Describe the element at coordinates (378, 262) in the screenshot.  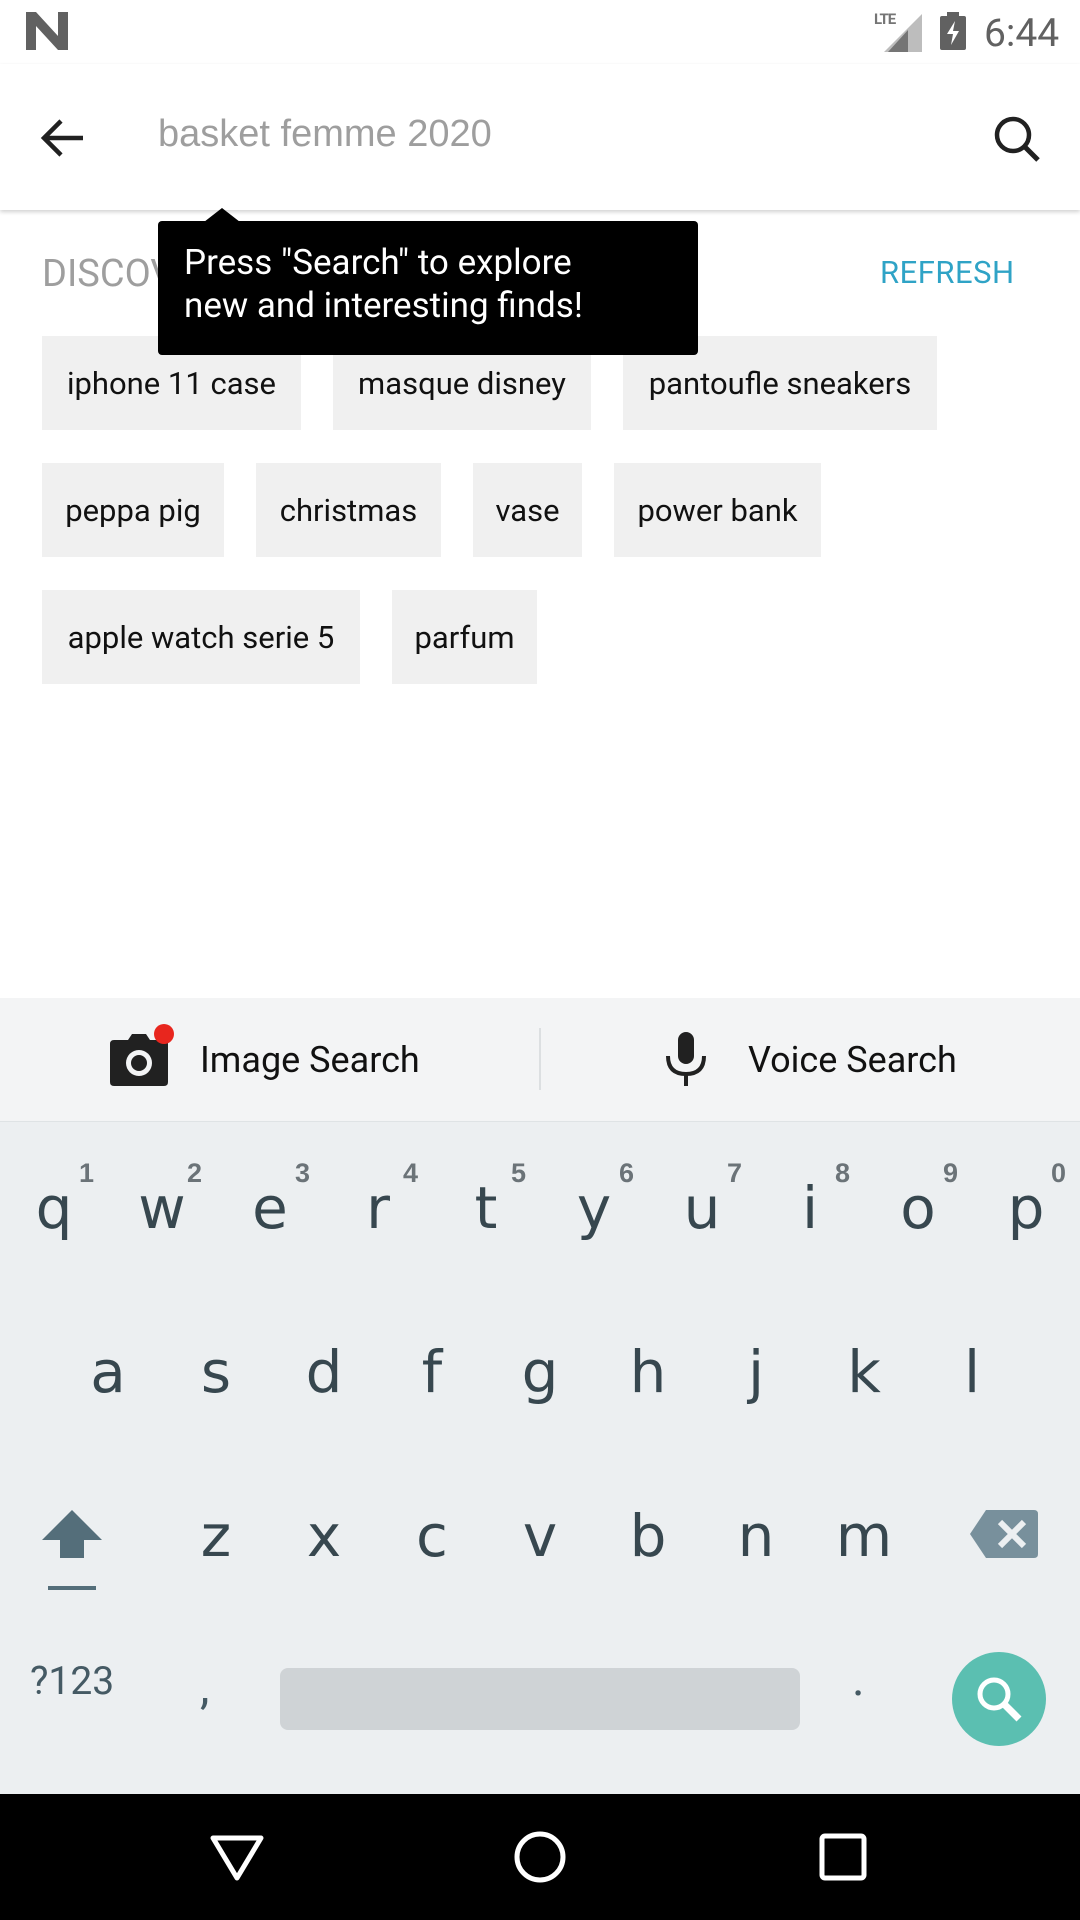
I see `tooltip-line: Press "Search" to explore` at that location.